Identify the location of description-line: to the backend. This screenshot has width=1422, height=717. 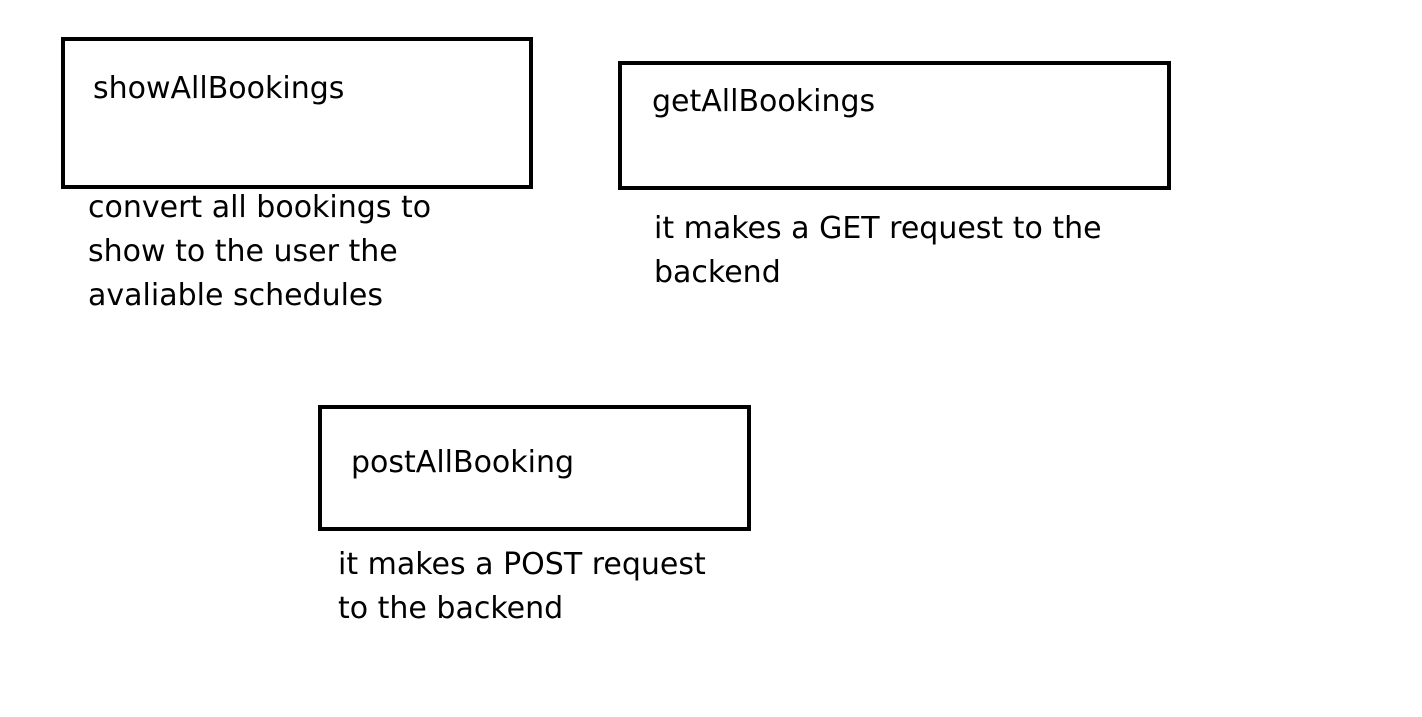
(451, 608).